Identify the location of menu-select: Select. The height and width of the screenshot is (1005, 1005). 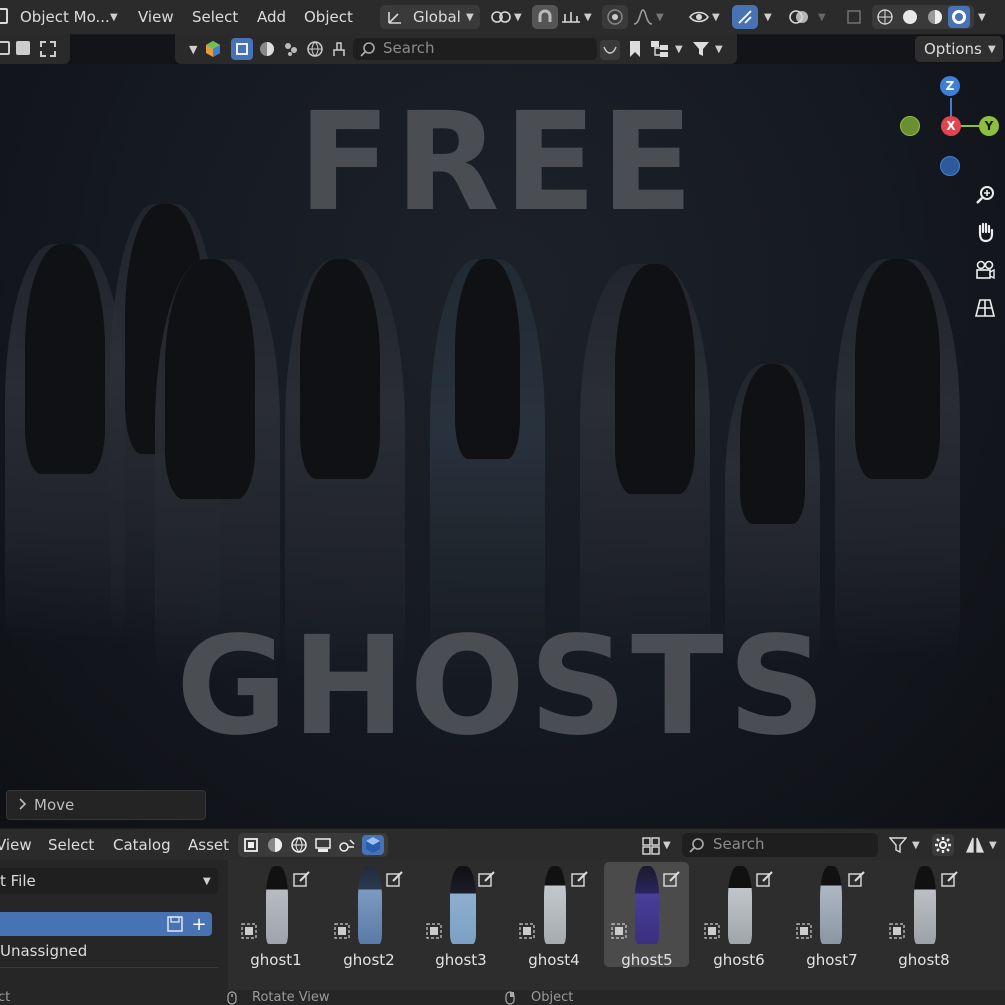
(215, 17).